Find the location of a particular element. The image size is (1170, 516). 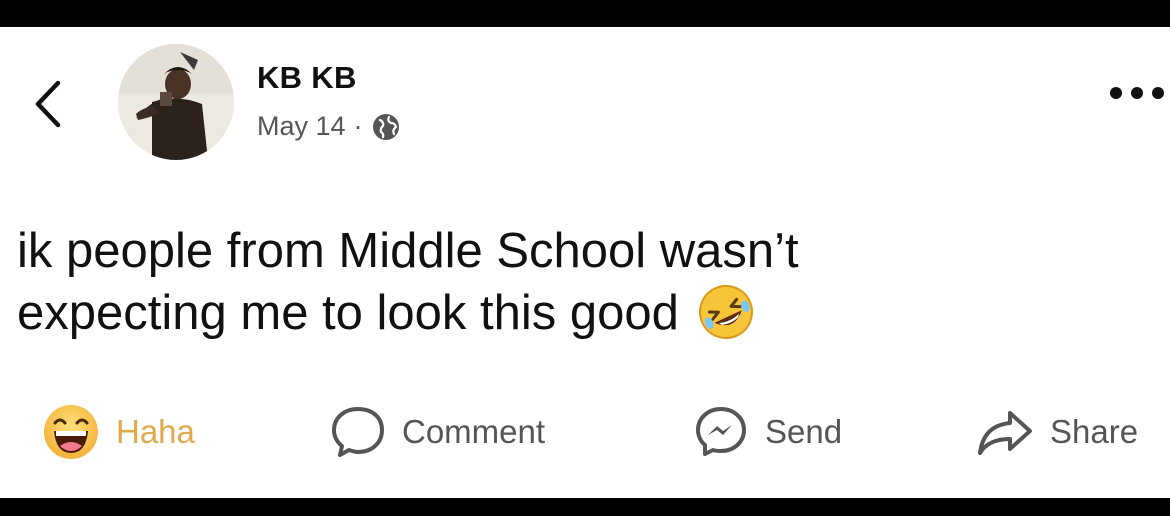

avatar-photo is located at coordinates (176, 102).